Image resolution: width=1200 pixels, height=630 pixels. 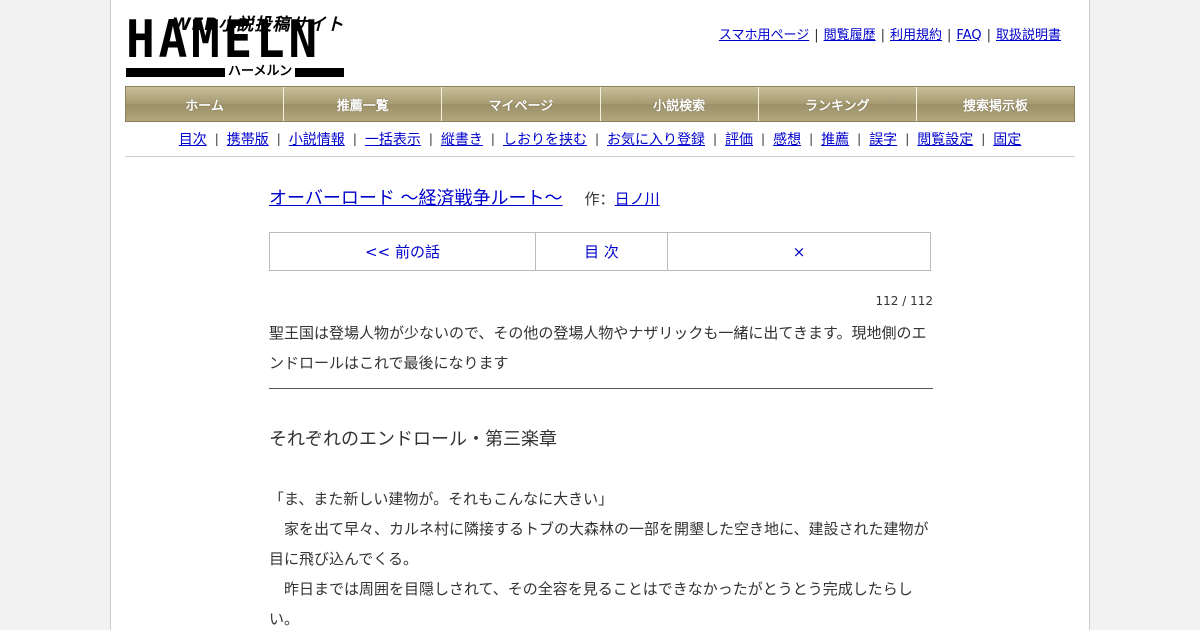 I want to click on logo-wordmark: HAMELN, so click(x=223, y=40).